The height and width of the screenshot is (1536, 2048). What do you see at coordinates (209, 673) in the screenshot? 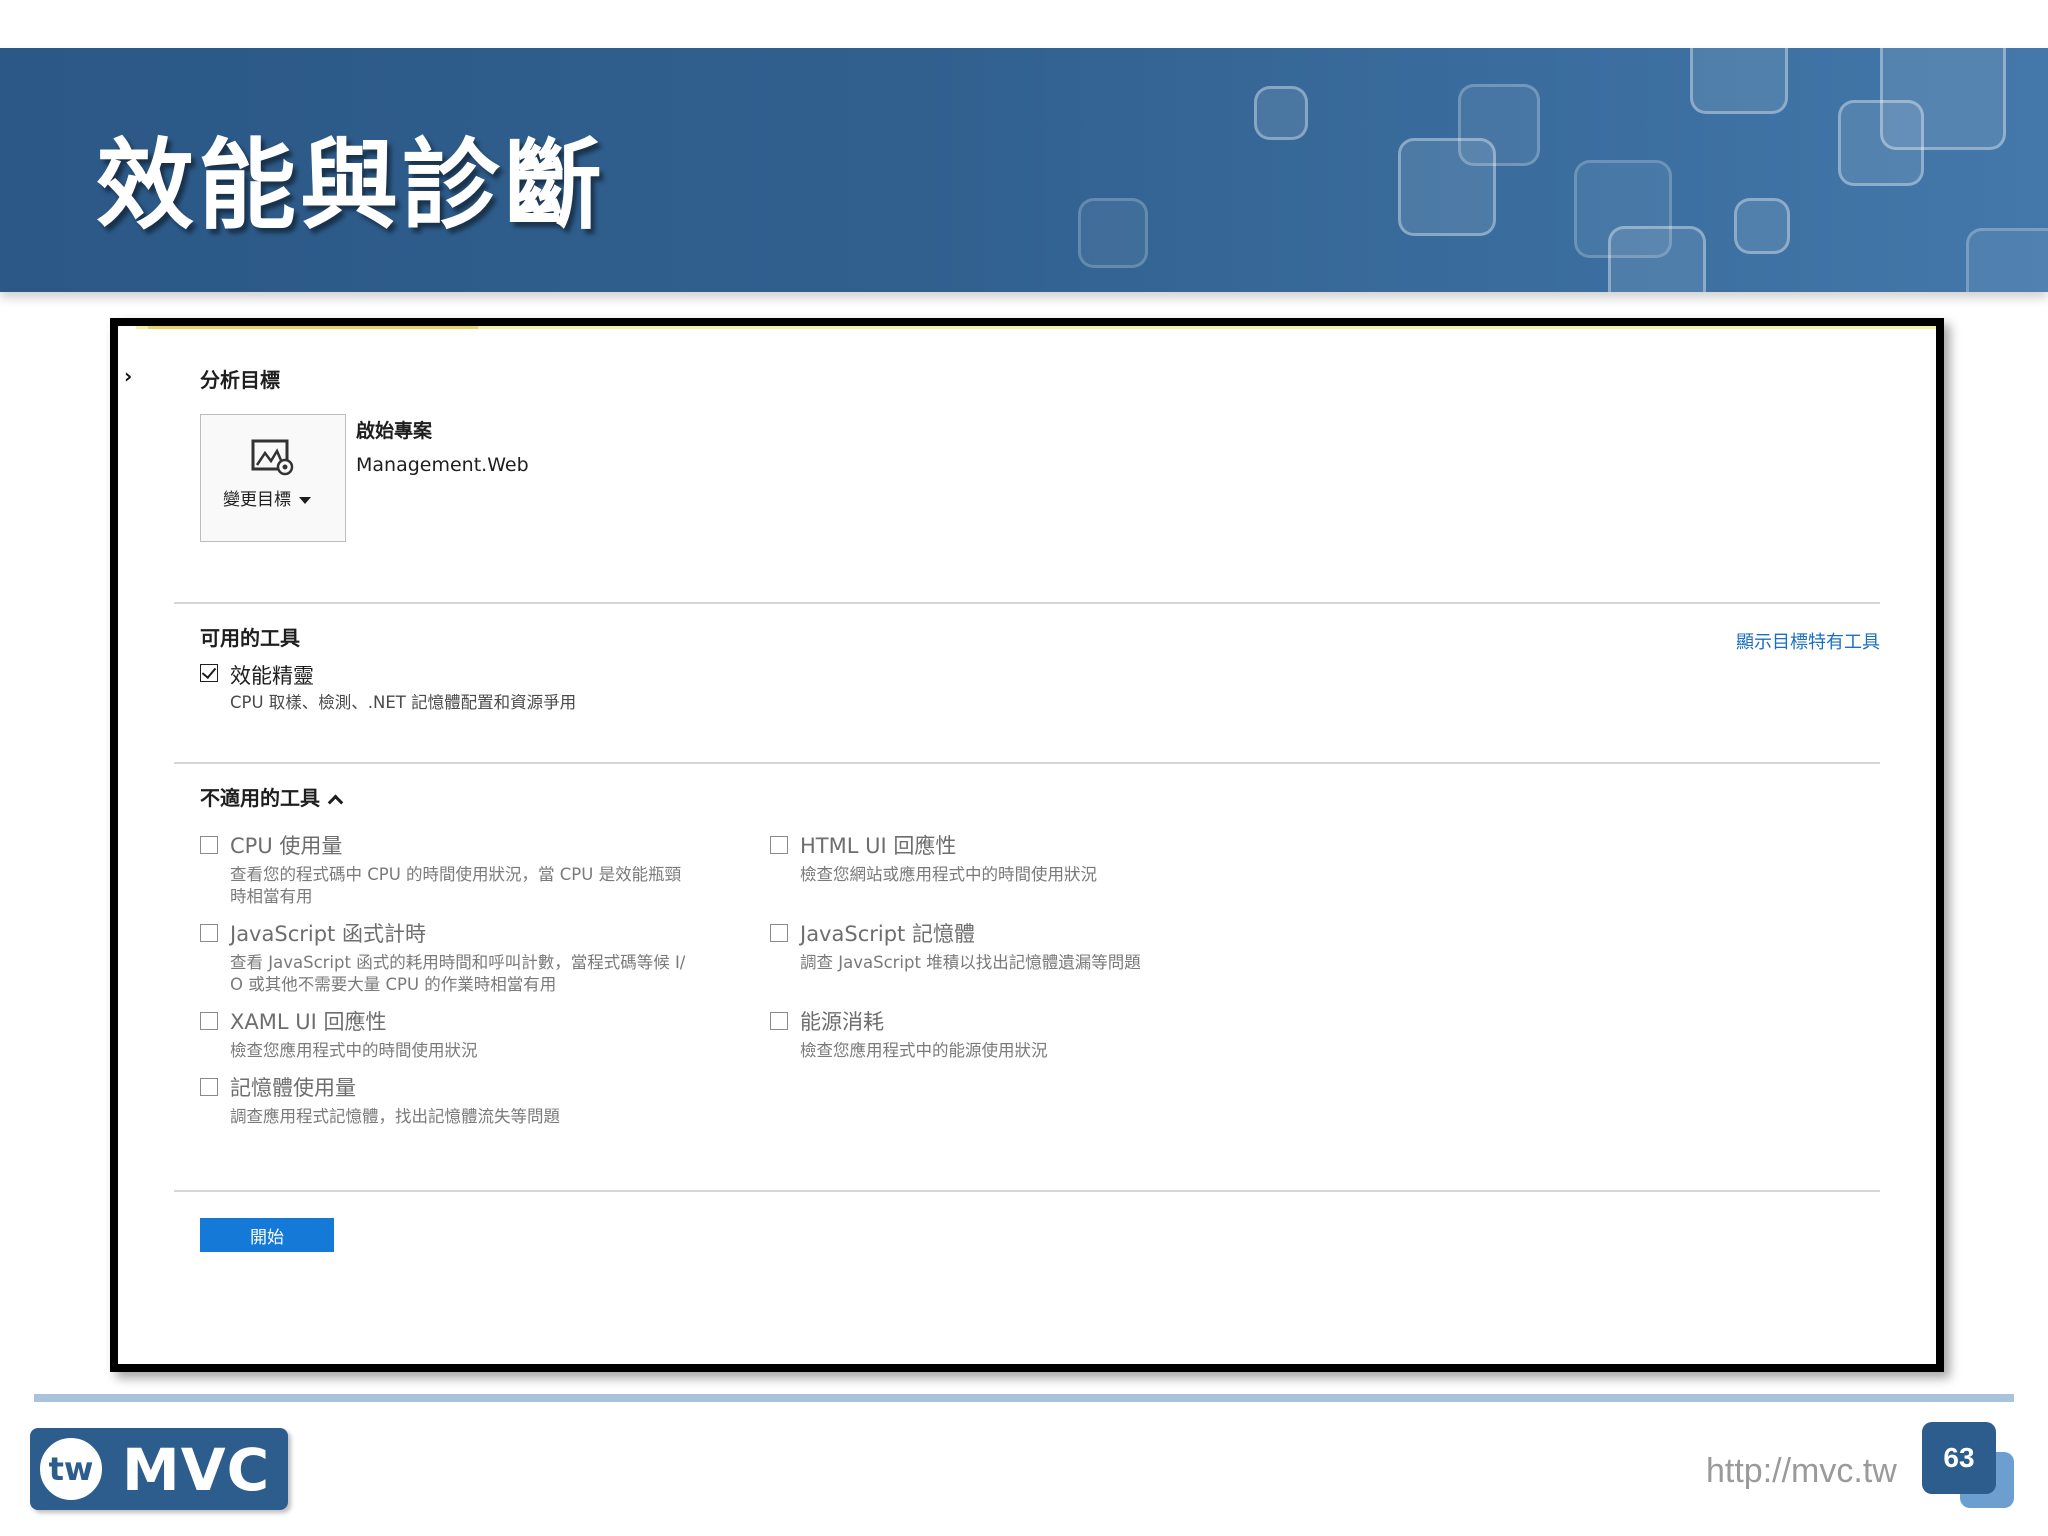
I see `performance-wizard-checkbox` at bounding box center [209, 673].